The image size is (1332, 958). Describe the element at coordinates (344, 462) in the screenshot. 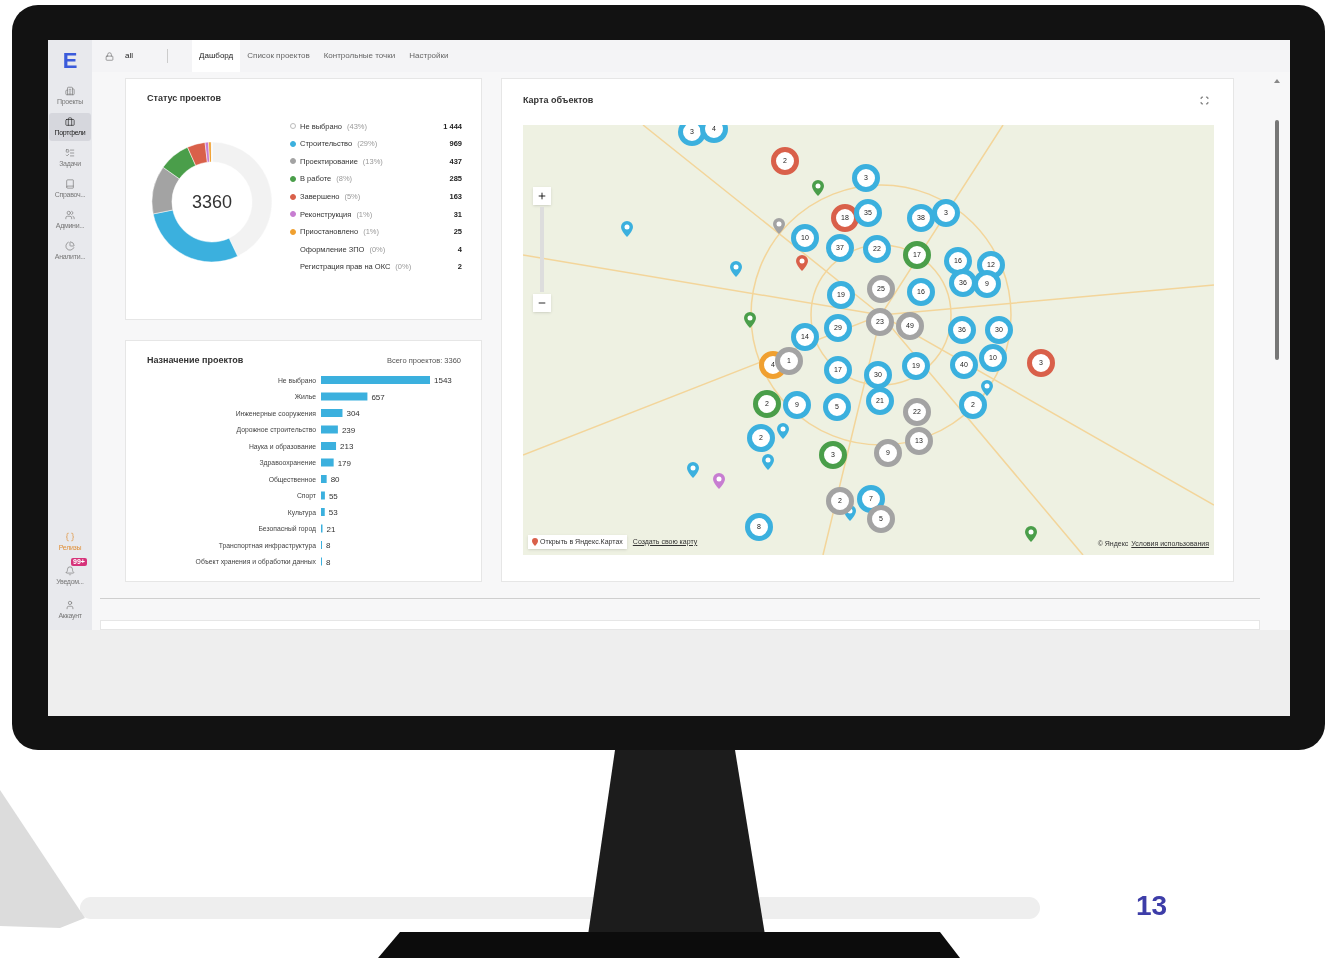

I see `bar-value: 179` at that location.